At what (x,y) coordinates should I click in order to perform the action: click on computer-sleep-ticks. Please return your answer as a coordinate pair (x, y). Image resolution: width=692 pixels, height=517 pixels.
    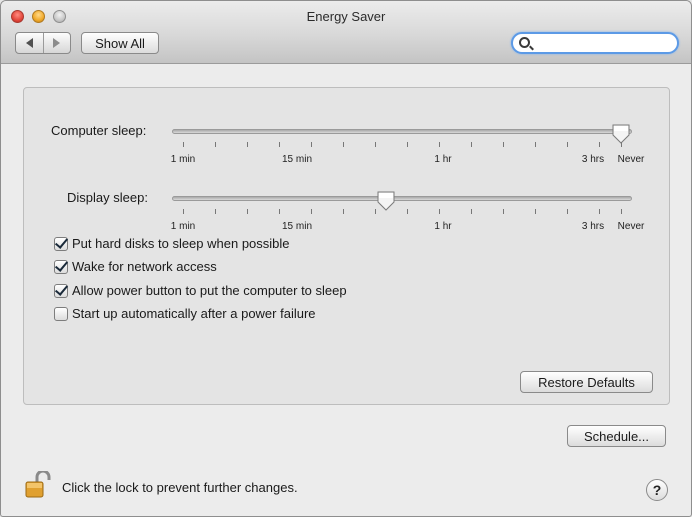
    Looking at the image, I should click on (402, 145).